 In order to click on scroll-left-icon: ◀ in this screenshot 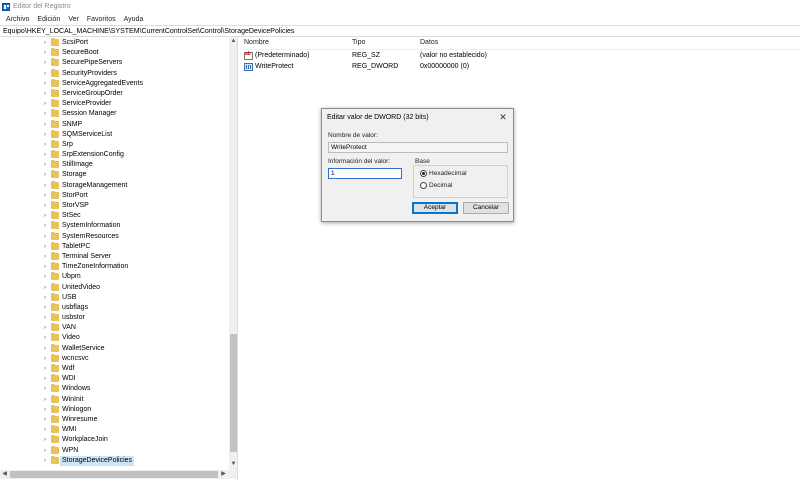, I will do `click(4, 474)`.